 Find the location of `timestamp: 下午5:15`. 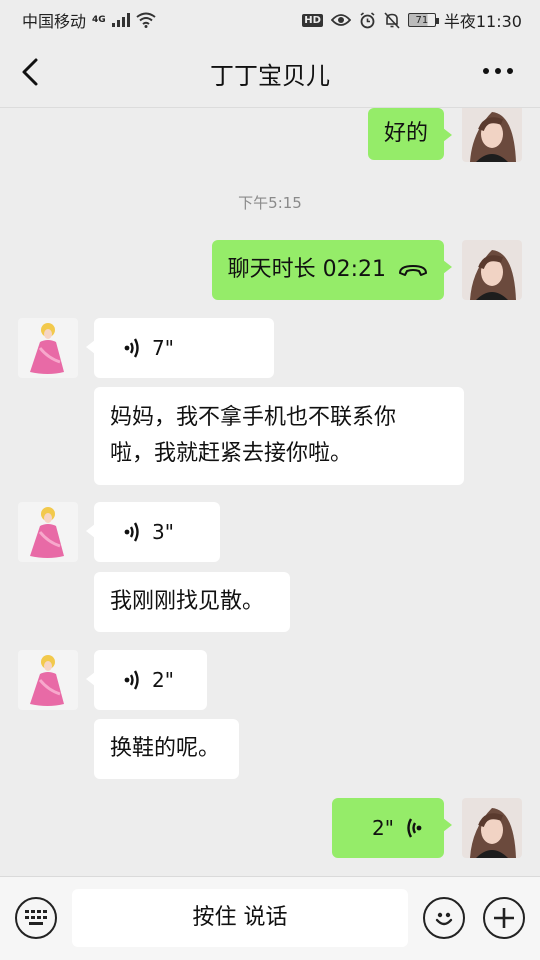

timestamp: 下午5:15 is located at coordinates (270, 203).